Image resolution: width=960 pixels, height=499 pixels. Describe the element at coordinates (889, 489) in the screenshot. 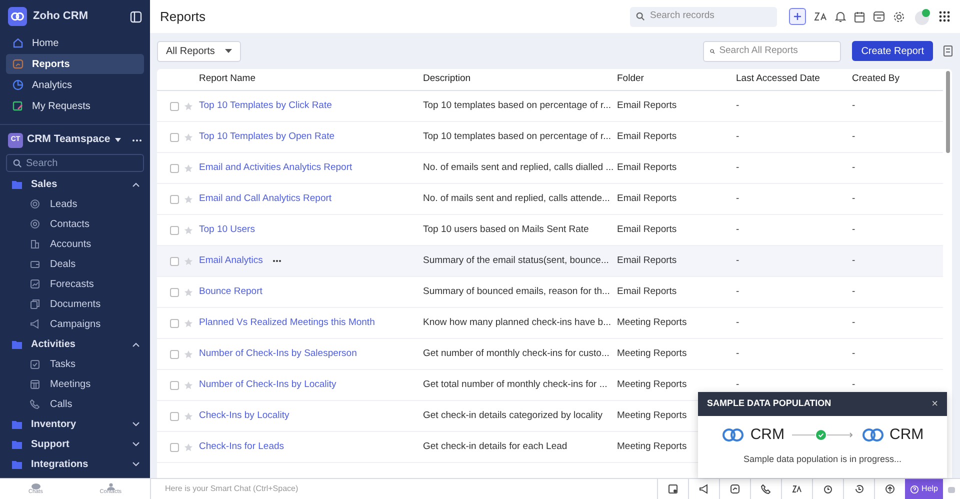

I see `upload-icon` at that location.